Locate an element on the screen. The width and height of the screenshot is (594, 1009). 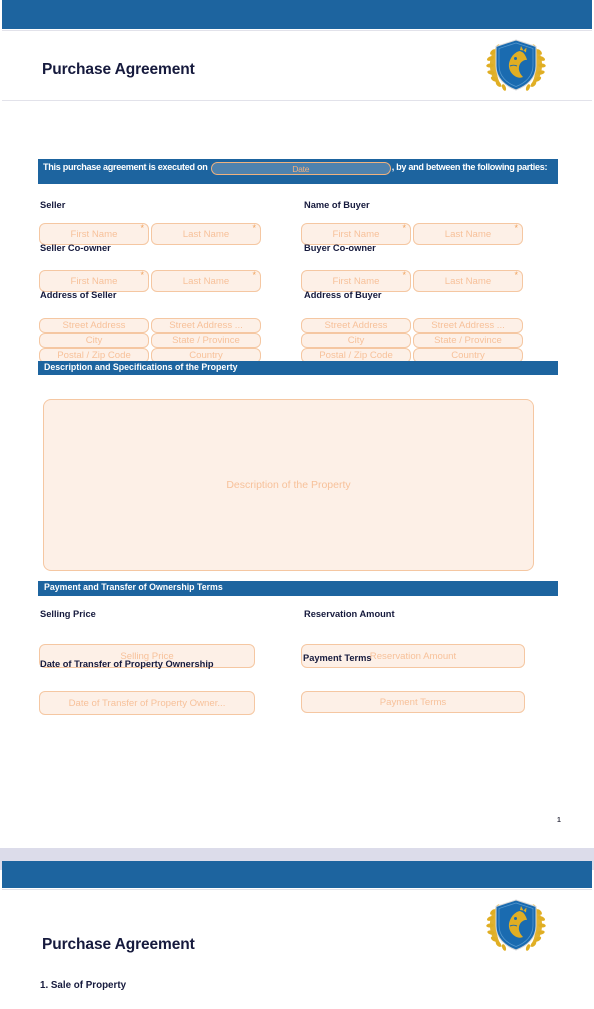
page2-section-heading: 1. Sale of Property is located at coordinates (83, 985).